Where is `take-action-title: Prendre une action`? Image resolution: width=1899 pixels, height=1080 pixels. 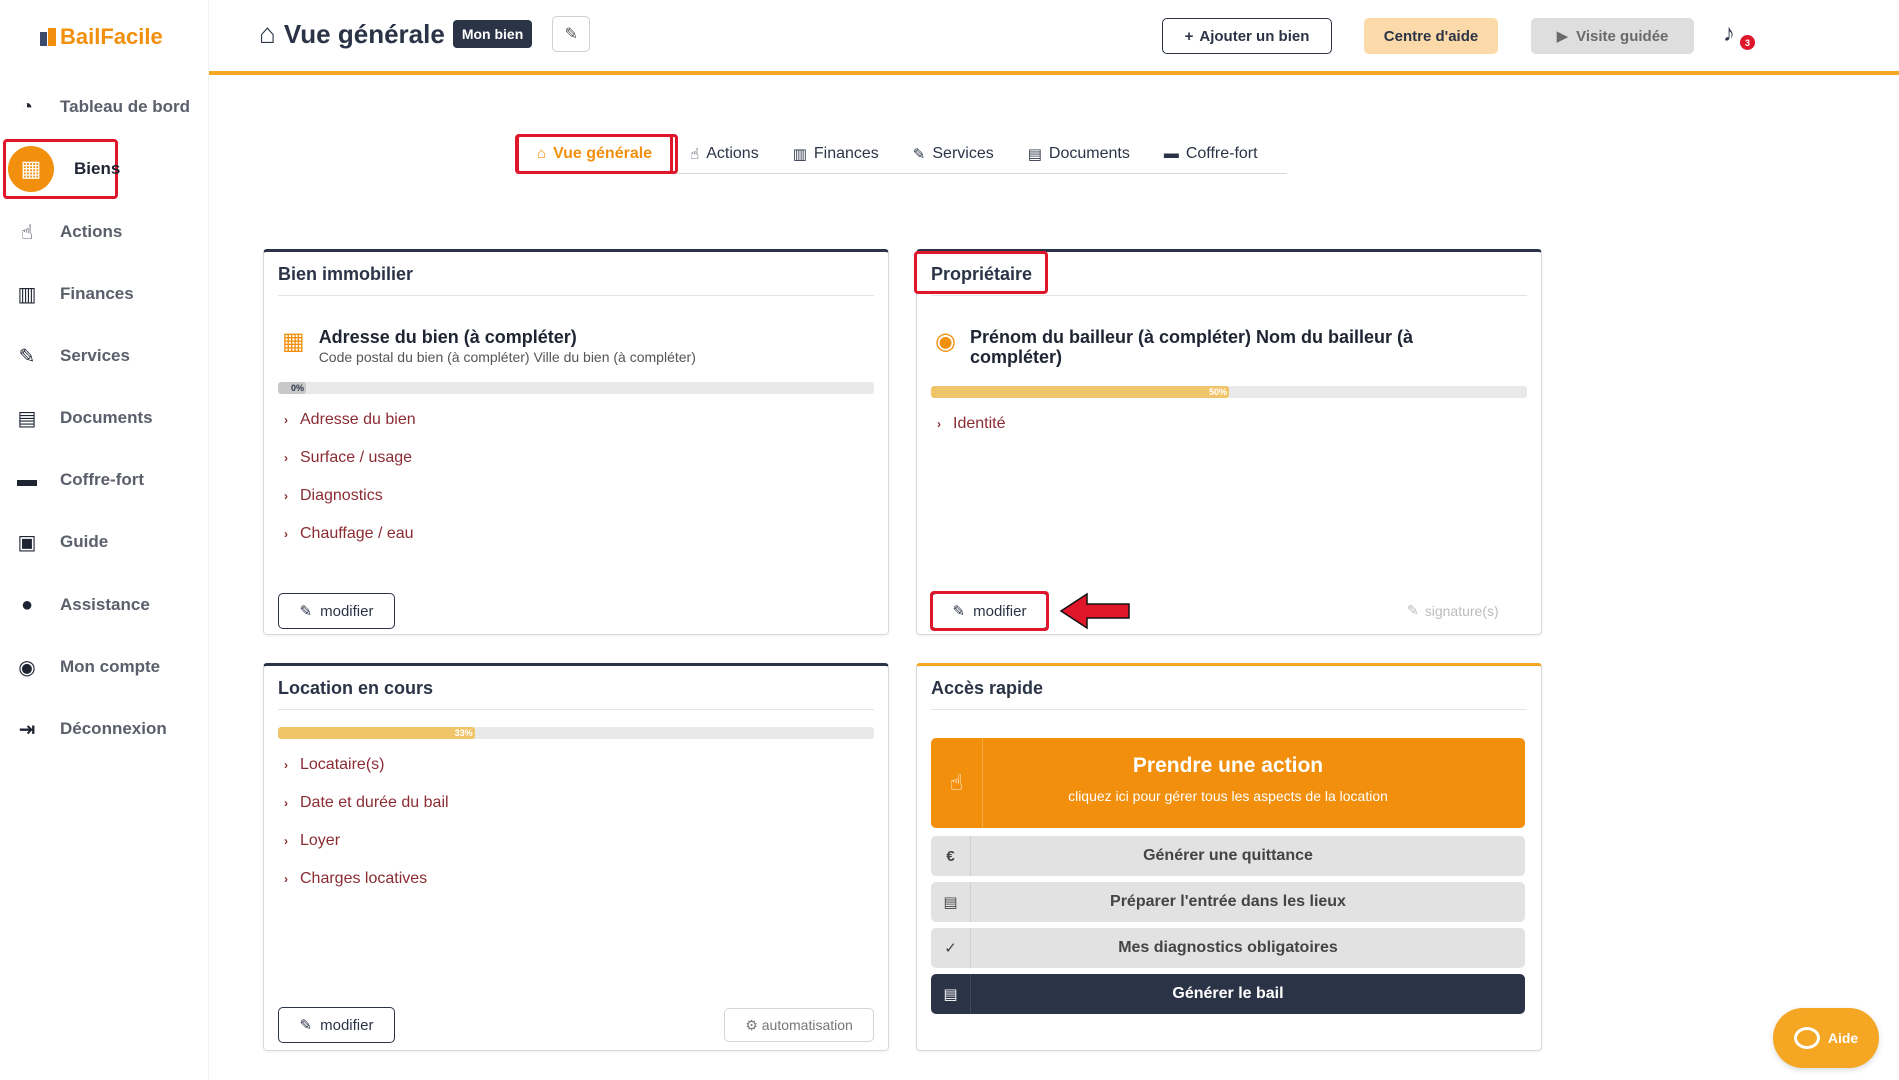 take-action-title: Prendre une action is located at coordinates (1228, 765).